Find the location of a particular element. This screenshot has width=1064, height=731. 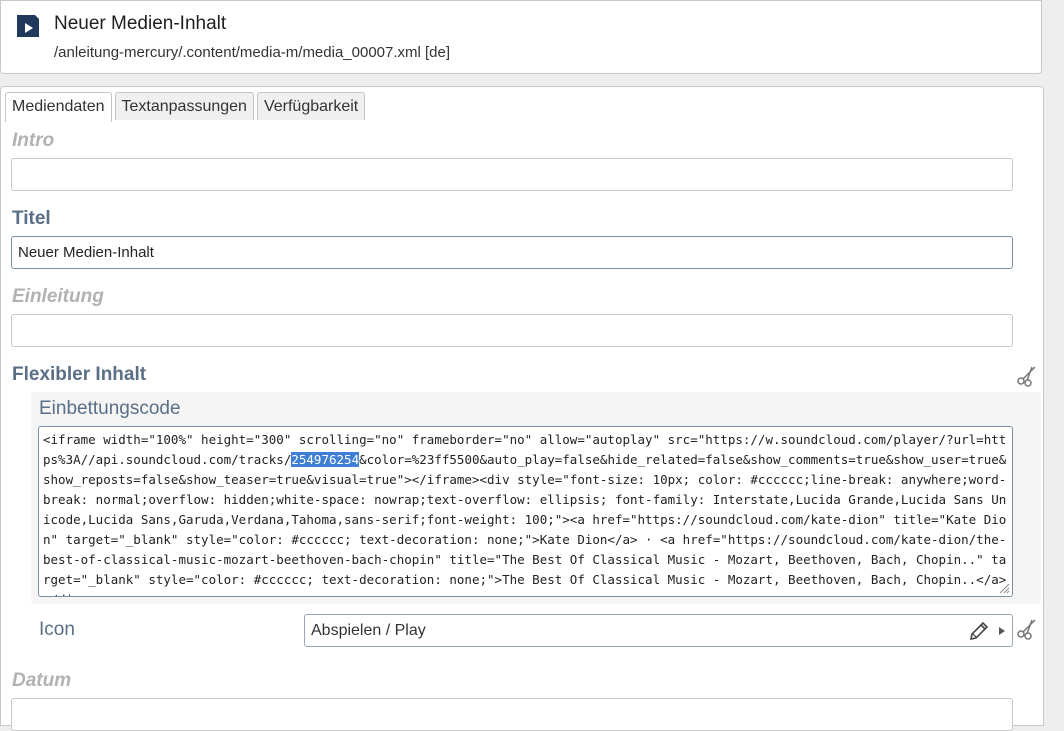

code-selection: 254976254 is located at coordinates (325, 459).